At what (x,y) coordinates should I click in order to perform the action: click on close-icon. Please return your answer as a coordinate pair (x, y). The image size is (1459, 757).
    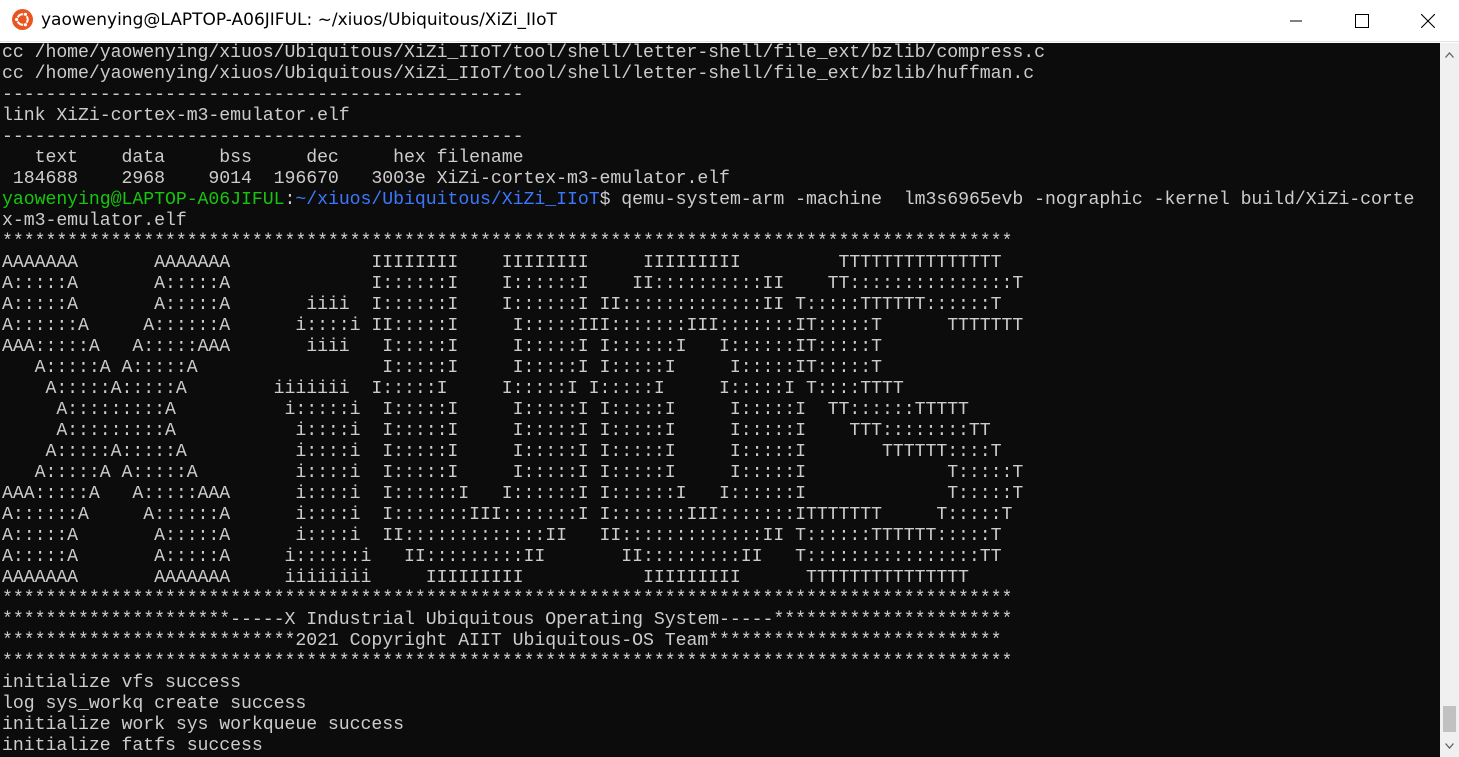
    Looking at the image, I should click on (1428, 20).